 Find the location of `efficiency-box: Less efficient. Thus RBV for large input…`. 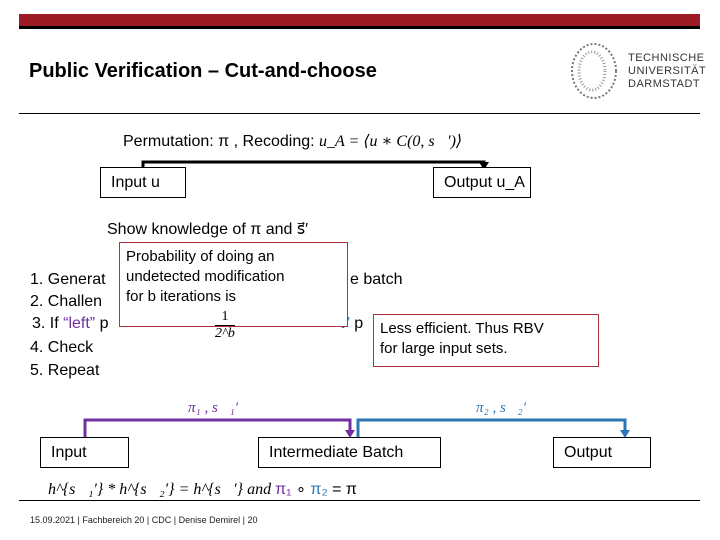

efficiency-box: Less efficient. Thus RBV for large input… is located at coordinates (486, 340).